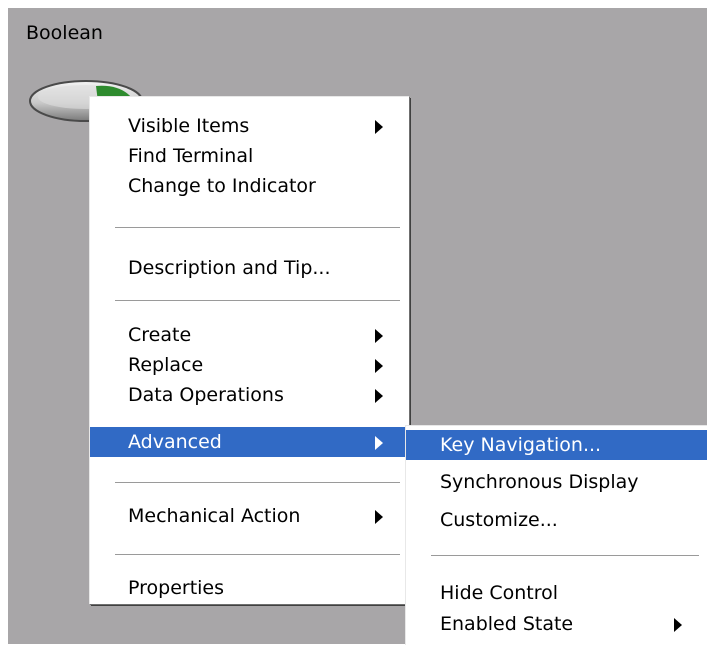  I want to click on menu-item-find-terminal: Find Terminal, so click(249, 156).